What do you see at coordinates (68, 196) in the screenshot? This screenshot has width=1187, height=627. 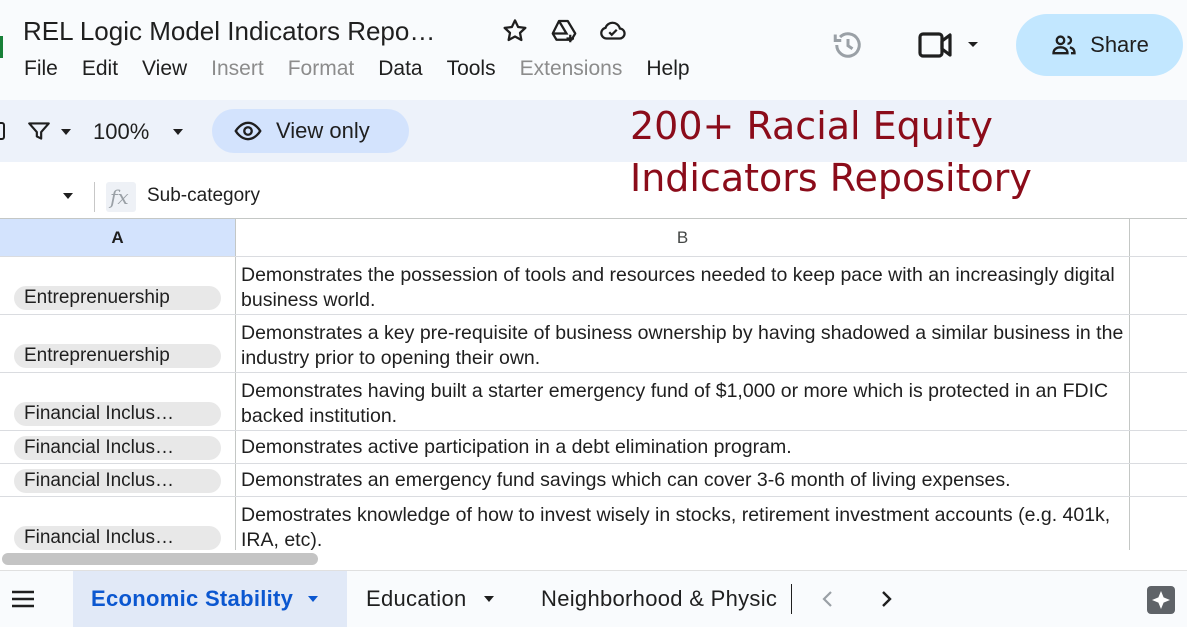 I see `name-box-dropdown-icon` at bounding box center [68, 196].